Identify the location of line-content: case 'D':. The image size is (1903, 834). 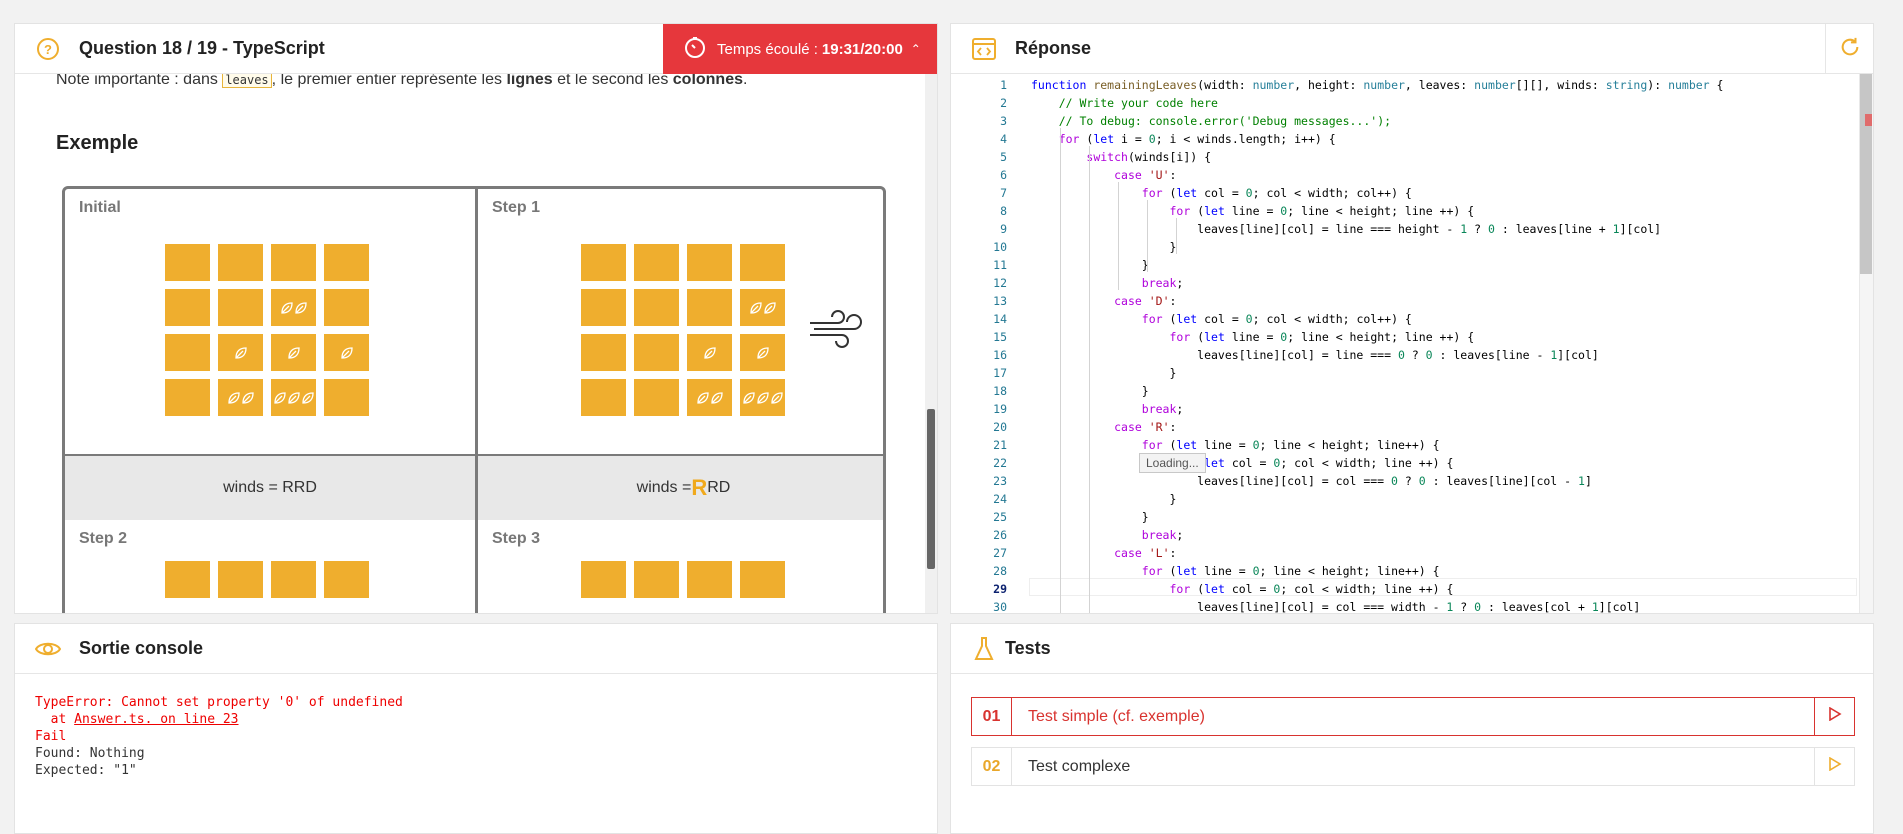
(1145, 301).